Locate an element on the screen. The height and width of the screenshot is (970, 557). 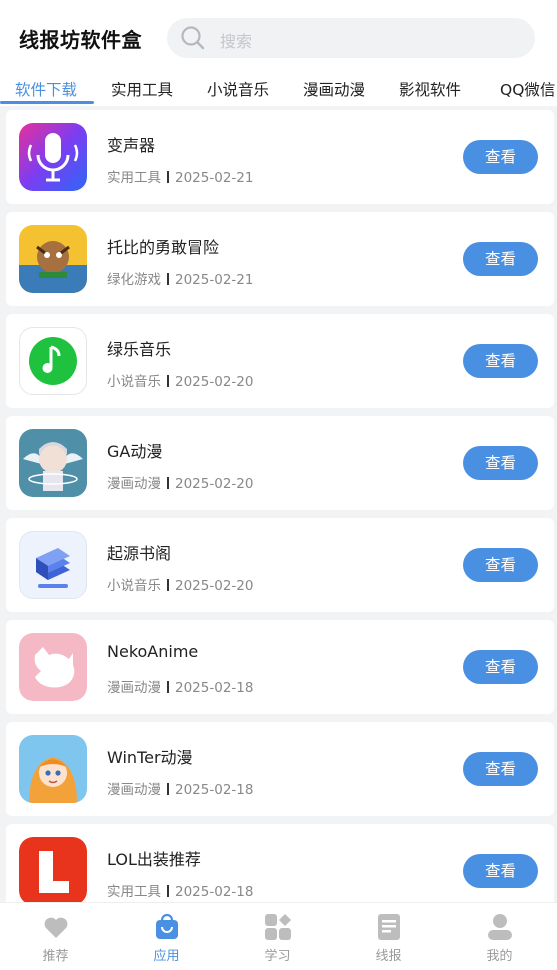
book-icon is located at coordinates (53, 565).